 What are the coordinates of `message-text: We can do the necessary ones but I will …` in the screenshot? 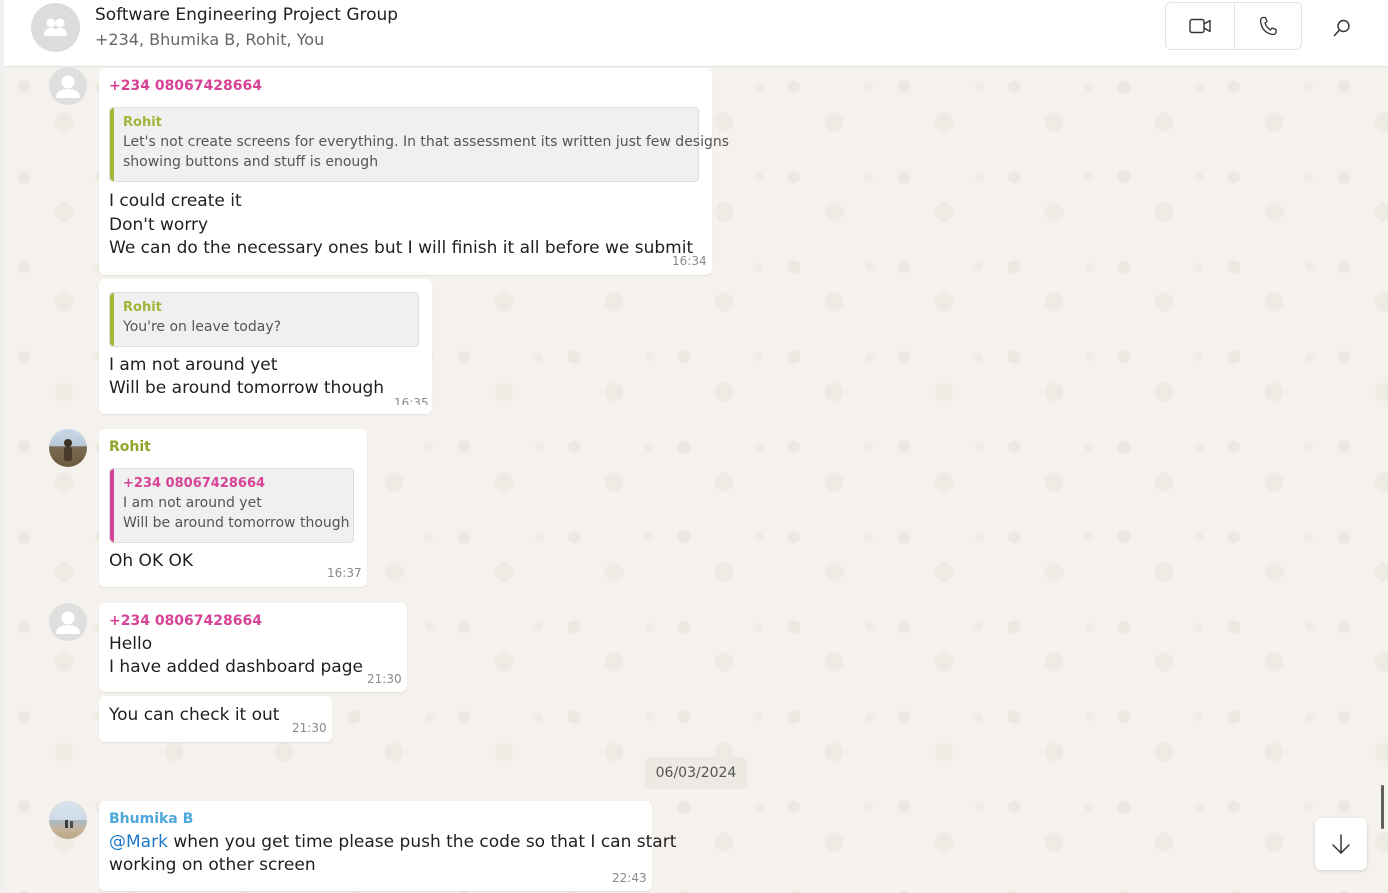 It's located at (401, 248).